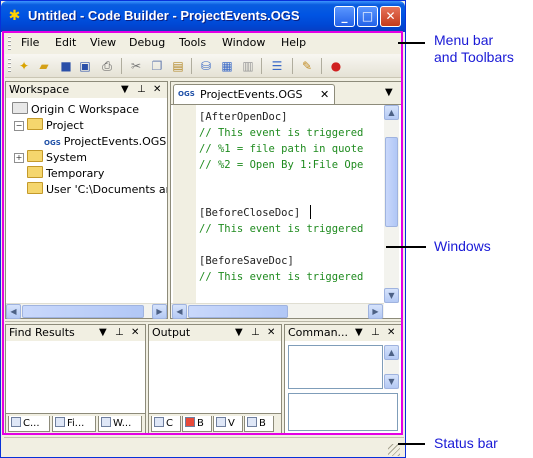  I want to click on annotation-statusbar: Status bar, so click(466, 443).